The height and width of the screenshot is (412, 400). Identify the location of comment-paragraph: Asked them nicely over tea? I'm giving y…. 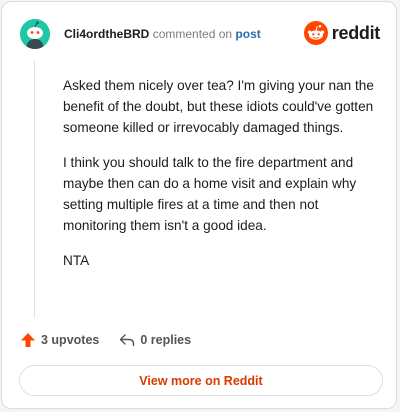
(218, 106).